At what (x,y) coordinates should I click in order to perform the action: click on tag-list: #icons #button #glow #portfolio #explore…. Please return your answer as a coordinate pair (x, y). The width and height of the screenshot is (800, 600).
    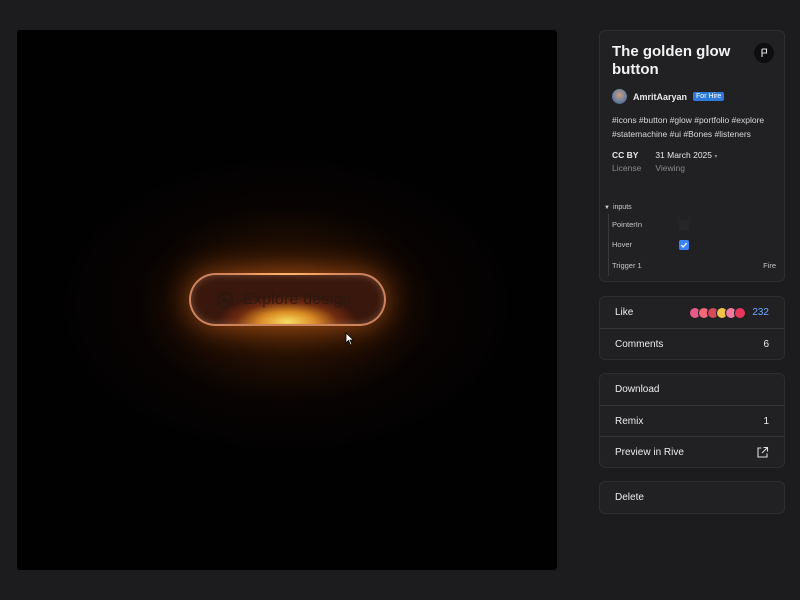
    Looking at the image, I should click on (692, 127).